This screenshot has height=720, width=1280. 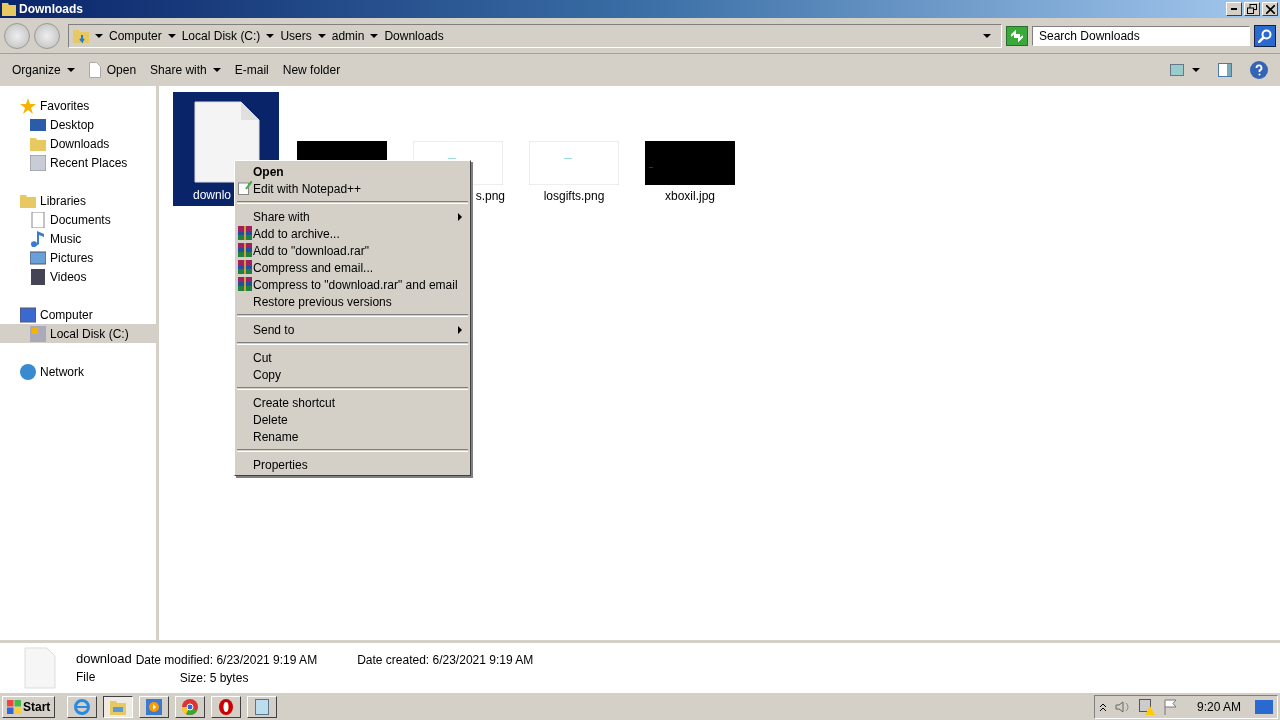 What do you see at coordinates (94, 70) in the screenshot?
I see `document-icon` at bounding box center [94, 70].